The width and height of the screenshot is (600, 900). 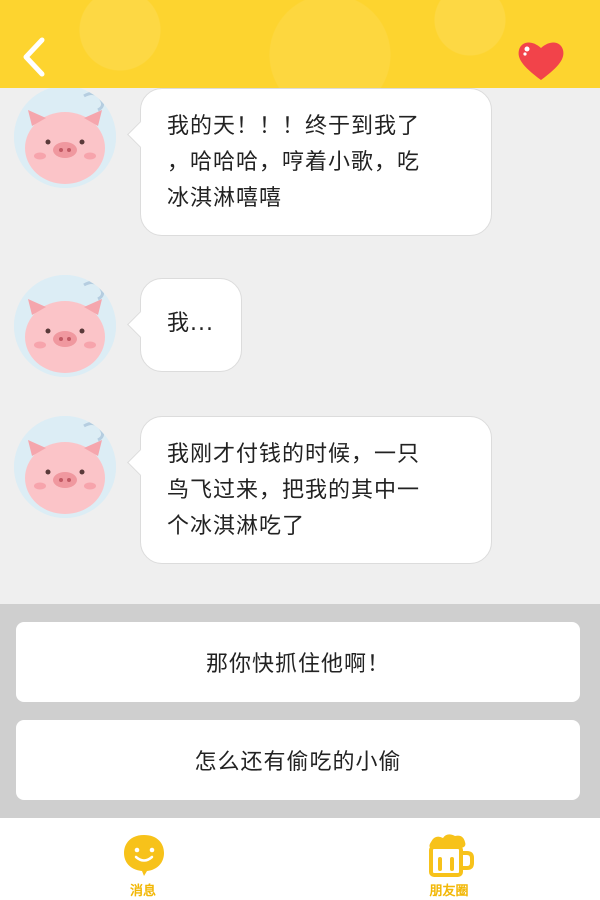 What do you see at coordinates (294, 454) in the screenshot?
I see `message-text-line: 我刚才付钱的时候，一只` at bounding box center [294, 454].